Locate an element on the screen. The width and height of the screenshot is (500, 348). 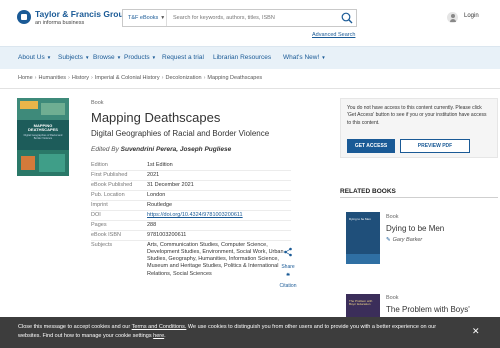
get-access-button: GET ACCESS is located at coordinates (371, 146).